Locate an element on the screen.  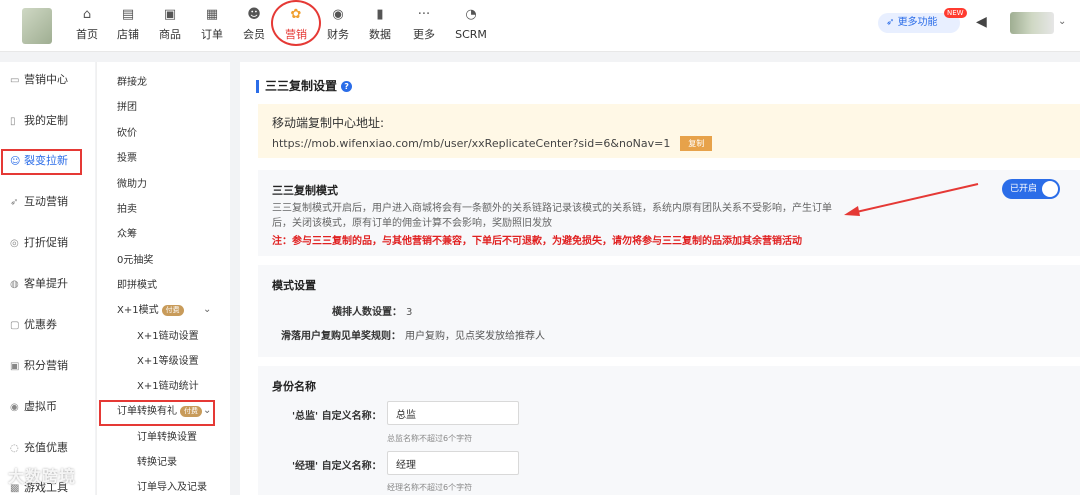
sidebar-item-order-boost: ◍ 客单提升 is located at coordinates (47, 284).